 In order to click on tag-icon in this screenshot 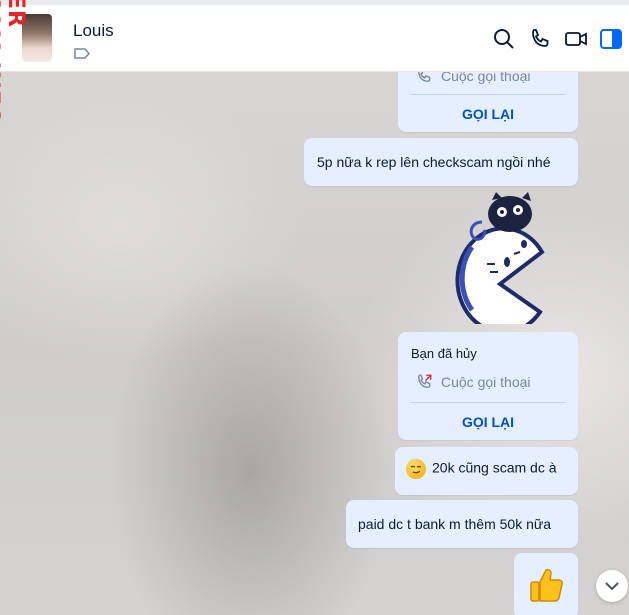, I will do `click(82, 53)`.